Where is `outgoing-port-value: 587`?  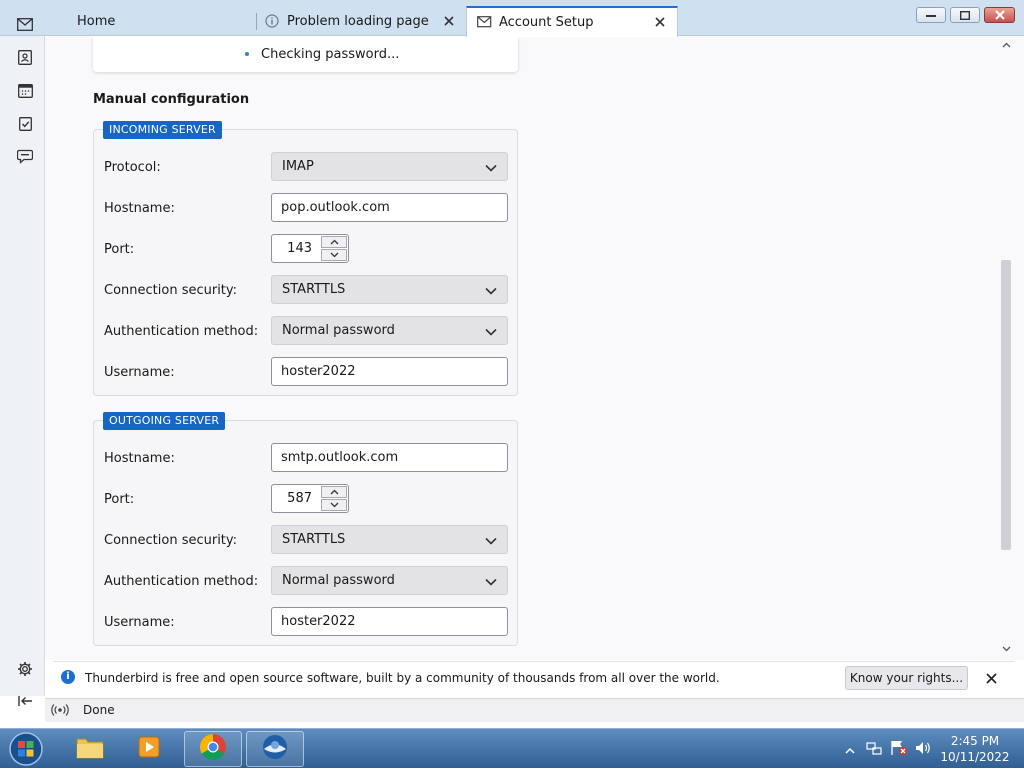 outgoing-port-value: 587 is located at coordinates (299, 498).